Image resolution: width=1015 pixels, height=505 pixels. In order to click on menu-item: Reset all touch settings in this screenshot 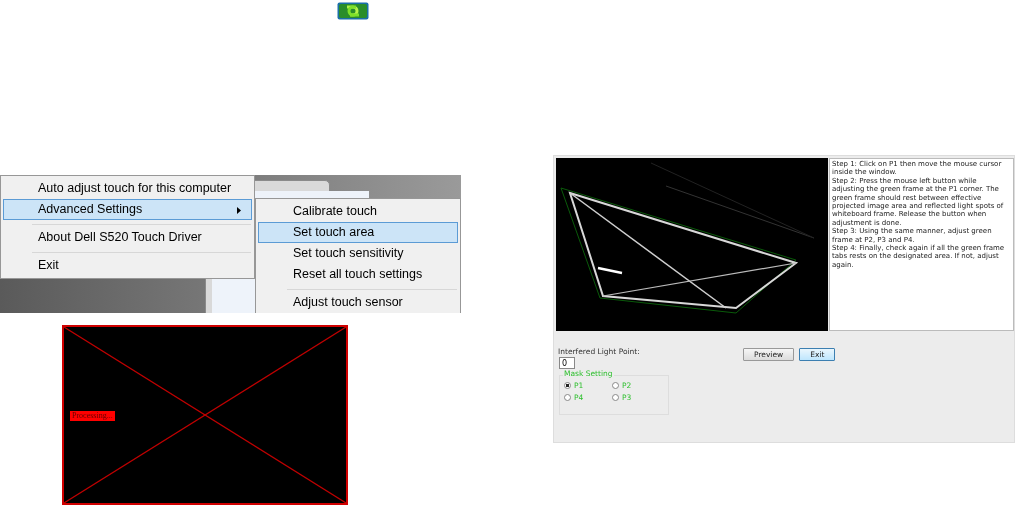, I will do `click(358, 274)`.